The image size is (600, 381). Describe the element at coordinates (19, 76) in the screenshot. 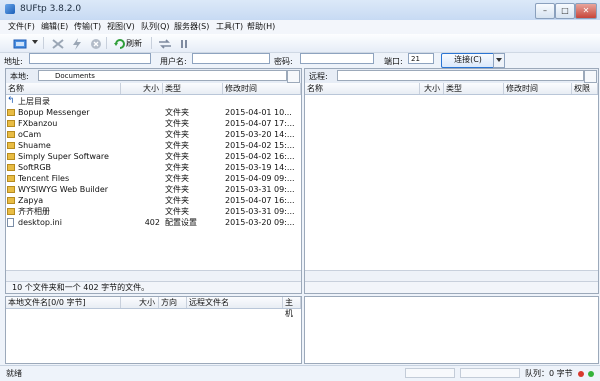

I see `local-label: 本地:` at that location.